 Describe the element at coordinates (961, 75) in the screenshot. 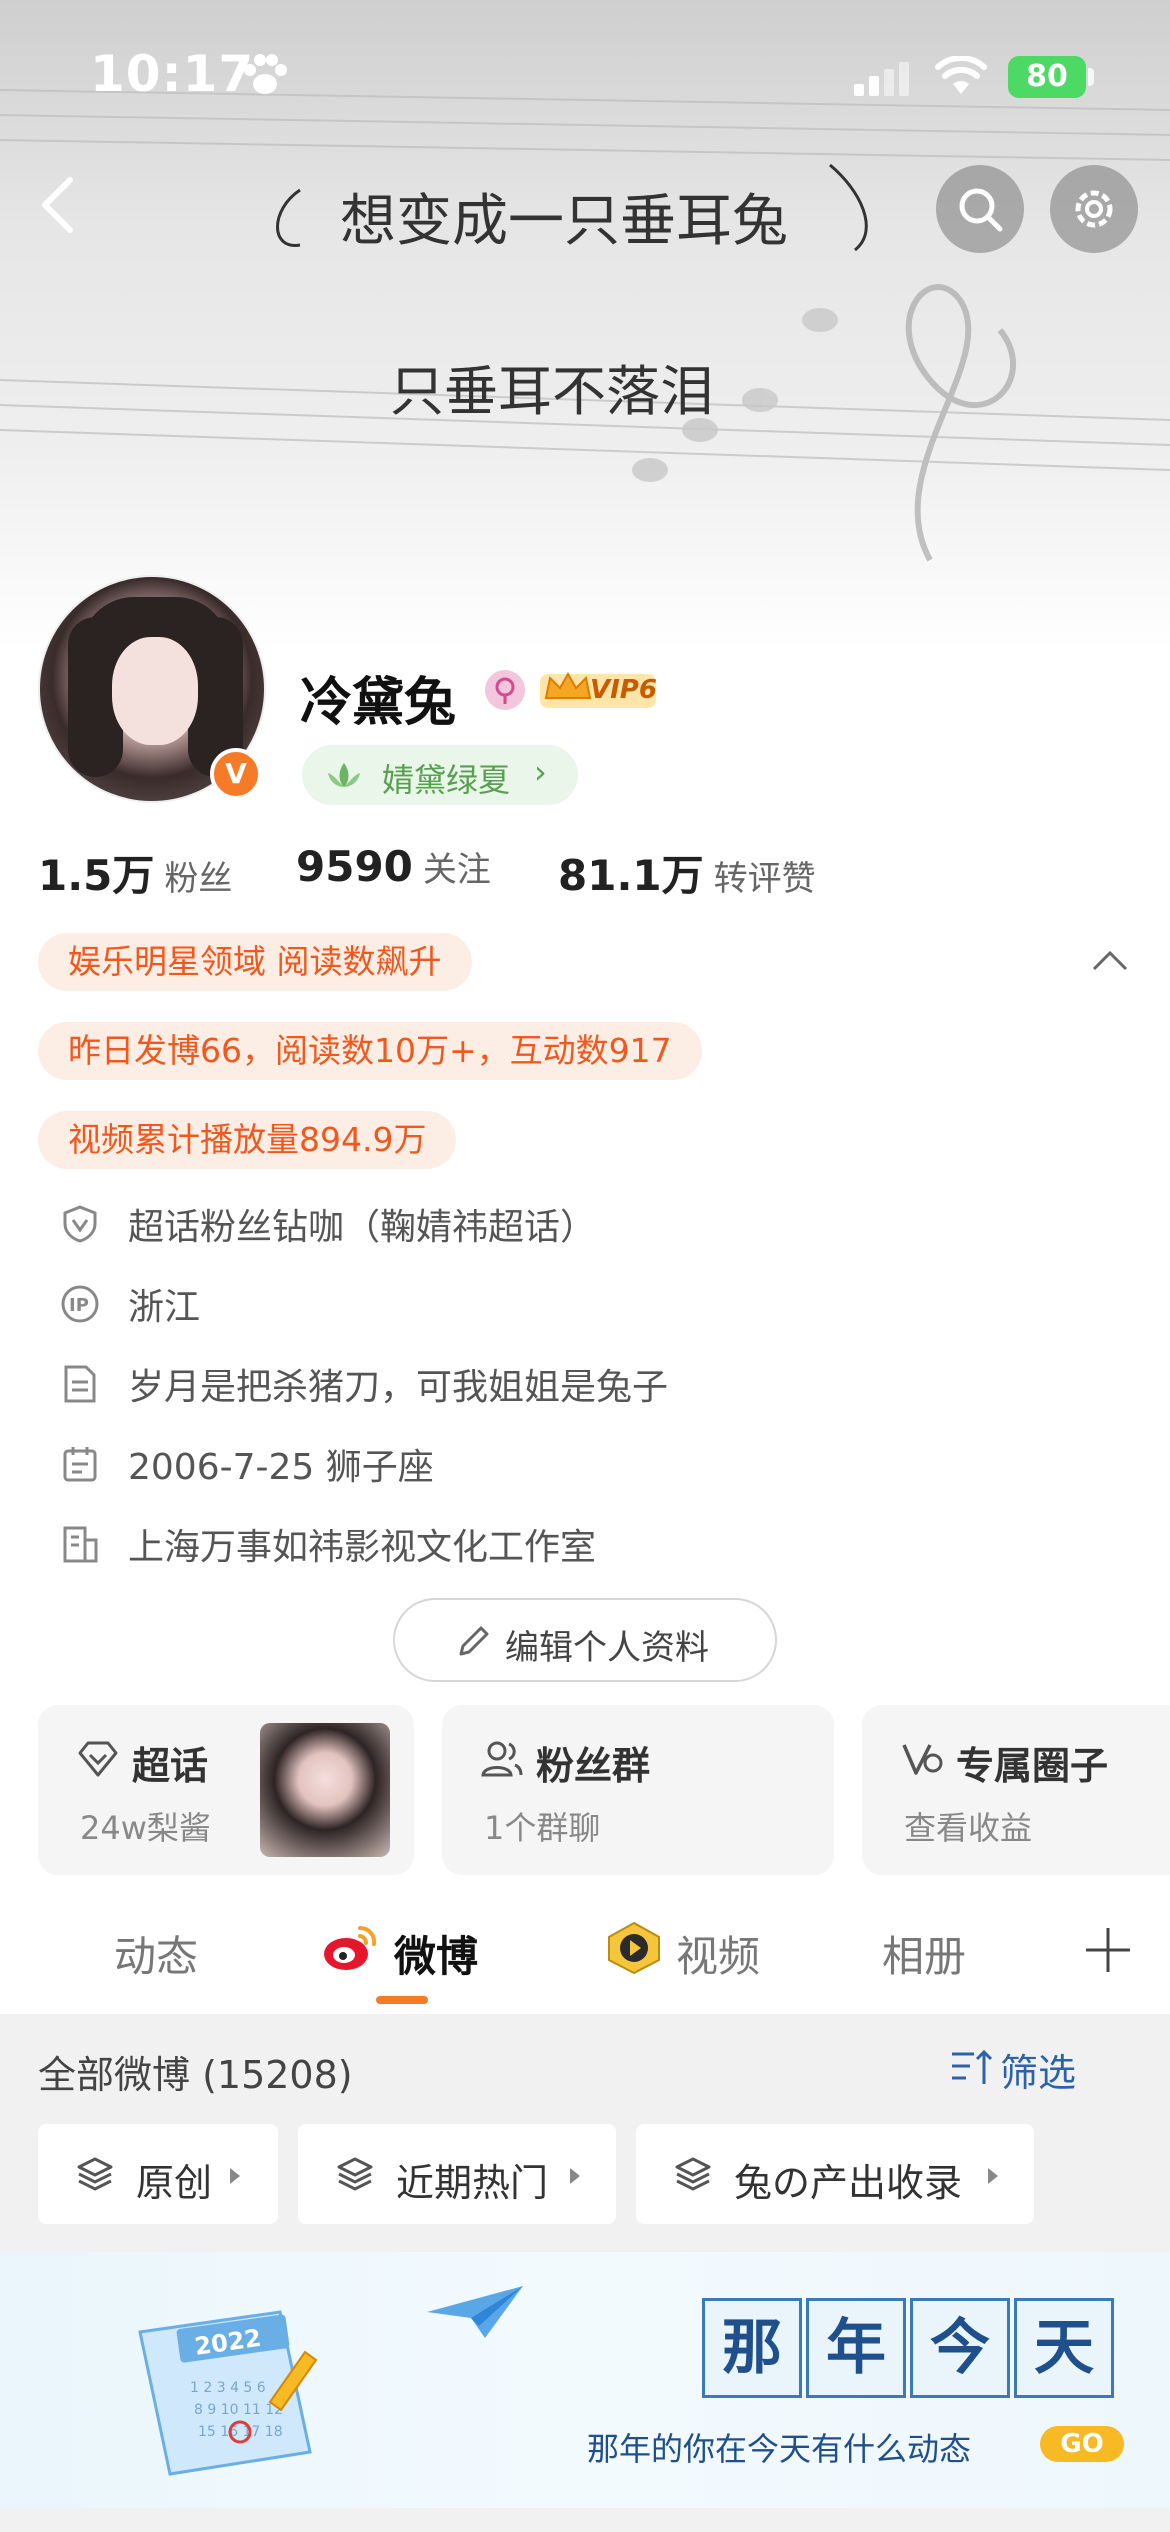

I see `wifi-icon` at that location.